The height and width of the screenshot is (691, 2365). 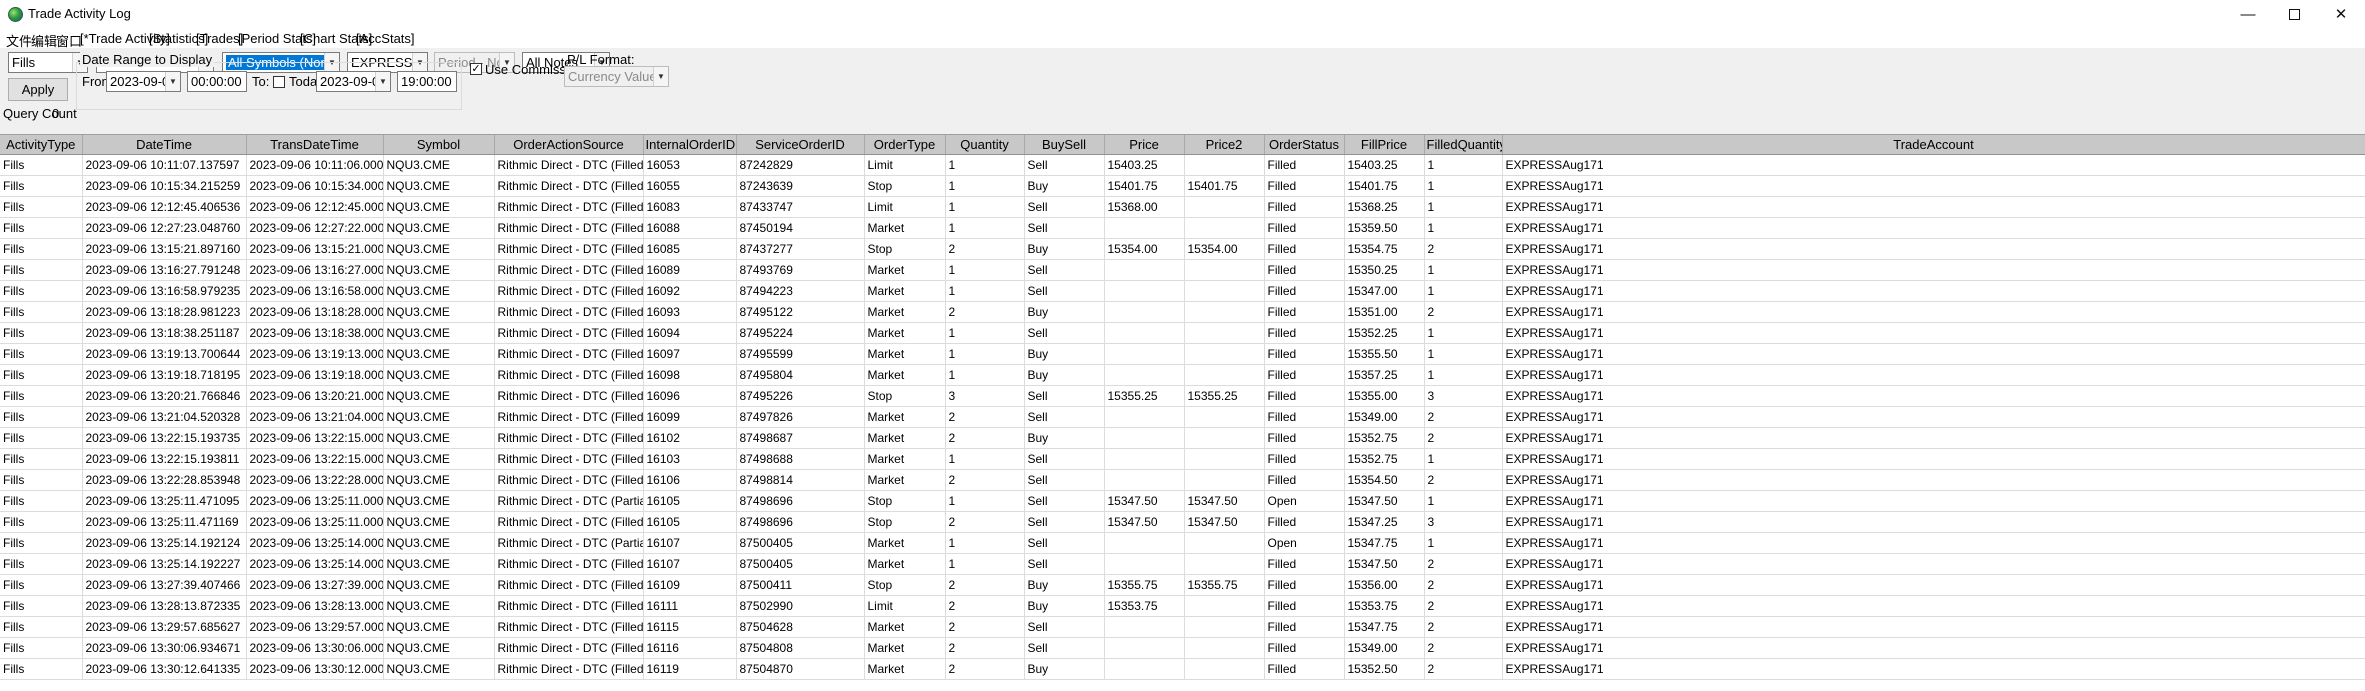 What do you see at coordinates (800, 270) in the screenshot?
I see `table-cell: 87493769` at bounding box center [800, 270].